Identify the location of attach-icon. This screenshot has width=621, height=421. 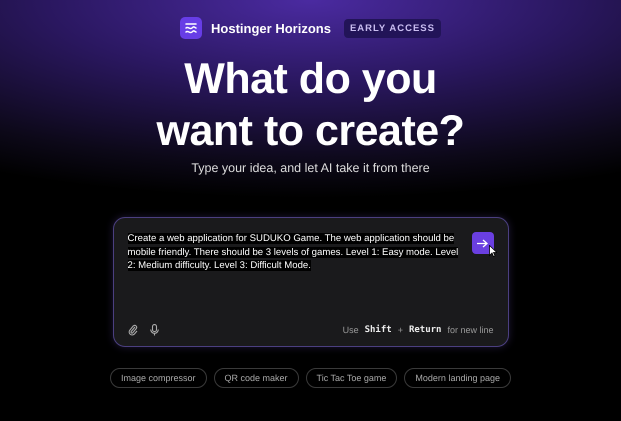
(133, 330).